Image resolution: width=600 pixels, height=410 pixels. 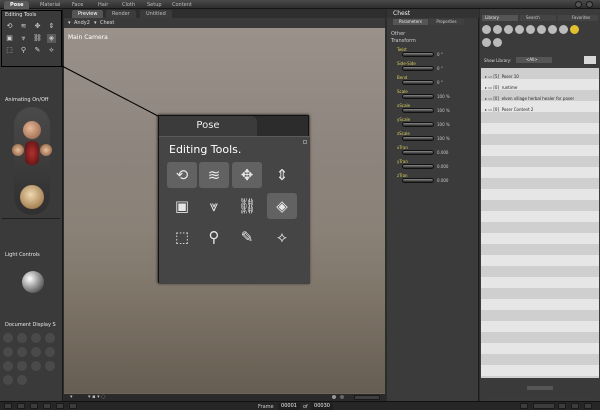 What do you see at coordinates (205, 149) in the screenshot?
I see `editing-tools-heading: Editing Tools.` at bounding box center [205, 149].